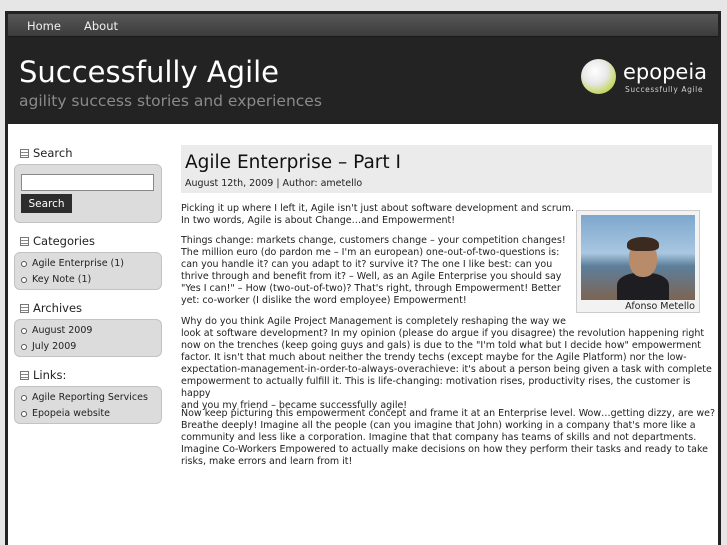  What do you see at coordinates (57, 241) in the screenshot?
I see `categories-widget-title: Categories` at bounding box center [57, 241].